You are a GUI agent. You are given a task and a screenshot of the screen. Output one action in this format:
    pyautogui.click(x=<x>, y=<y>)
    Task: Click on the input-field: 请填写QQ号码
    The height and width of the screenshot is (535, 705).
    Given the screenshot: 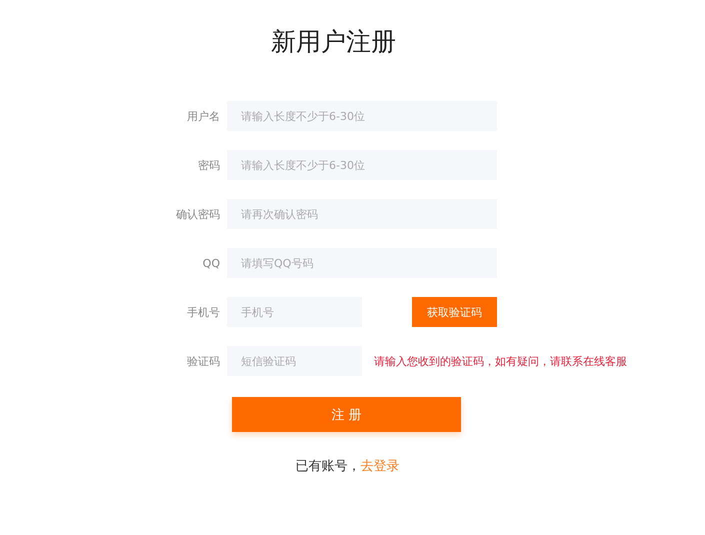 What is the action you would take?
    pyautogui.click(x=362, y=263)
    